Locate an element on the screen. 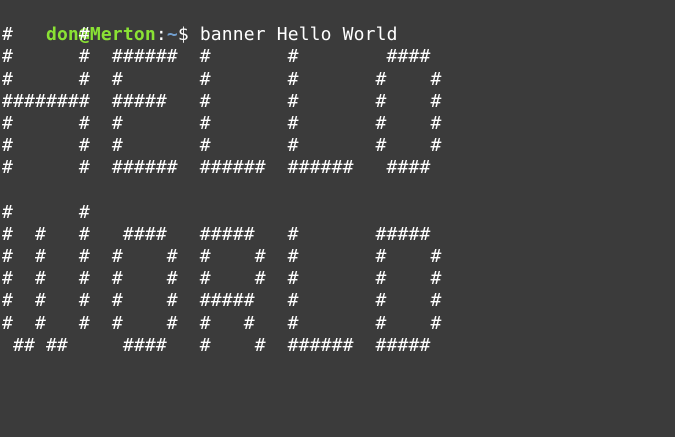 The width and height of the screenshot is (675, 437). prompt-symbol: $ is located at coordinates (188, 35).